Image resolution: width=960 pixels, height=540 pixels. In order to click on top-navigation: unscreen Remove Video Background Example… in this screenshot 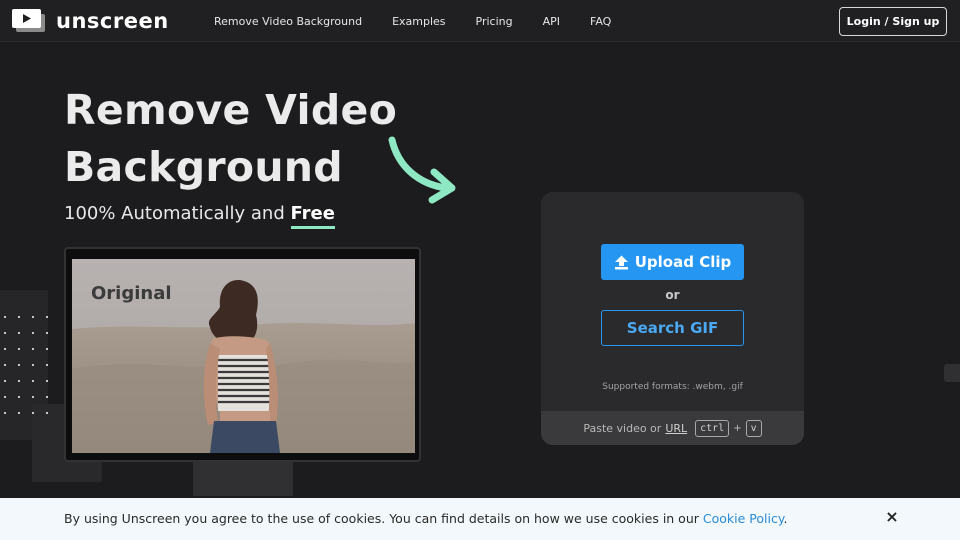, I will do `click(480, 21)`.